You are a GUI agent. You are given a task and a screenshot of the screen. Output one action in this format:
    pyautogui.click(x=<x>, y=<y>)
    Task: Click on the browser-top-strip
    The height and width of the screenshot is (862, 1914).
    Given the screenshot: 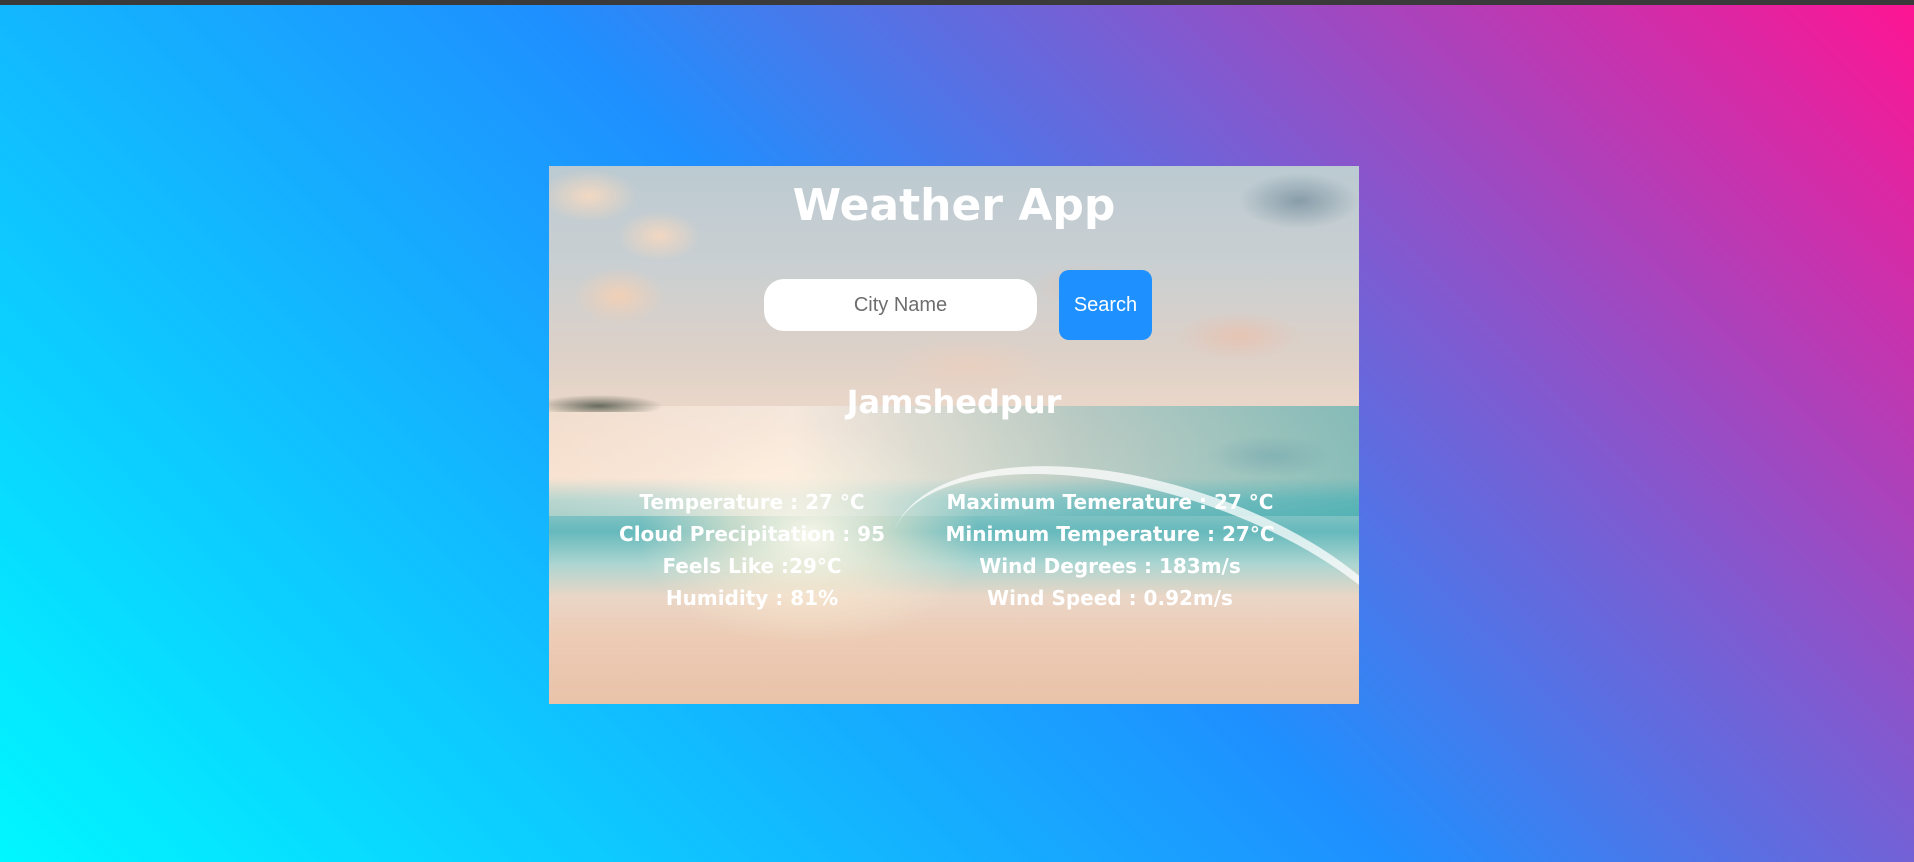 What is the action you would take?
    pyautogui.click(x=957, y=2)
    